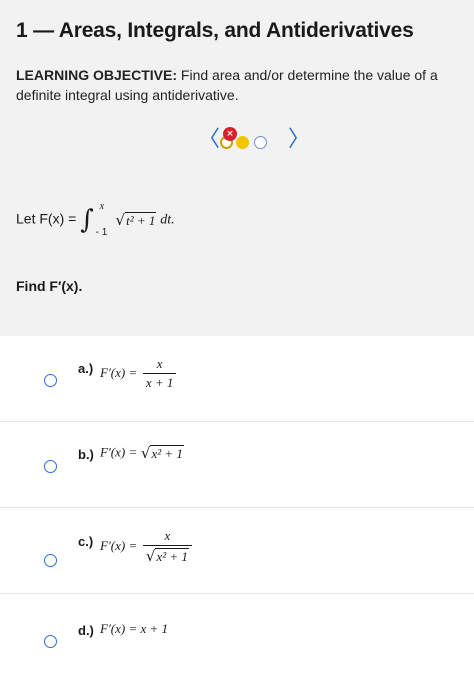 The image size is (474, 680). I want to click on option-expression: F′(x) = x x + 1, so click(138, 373).